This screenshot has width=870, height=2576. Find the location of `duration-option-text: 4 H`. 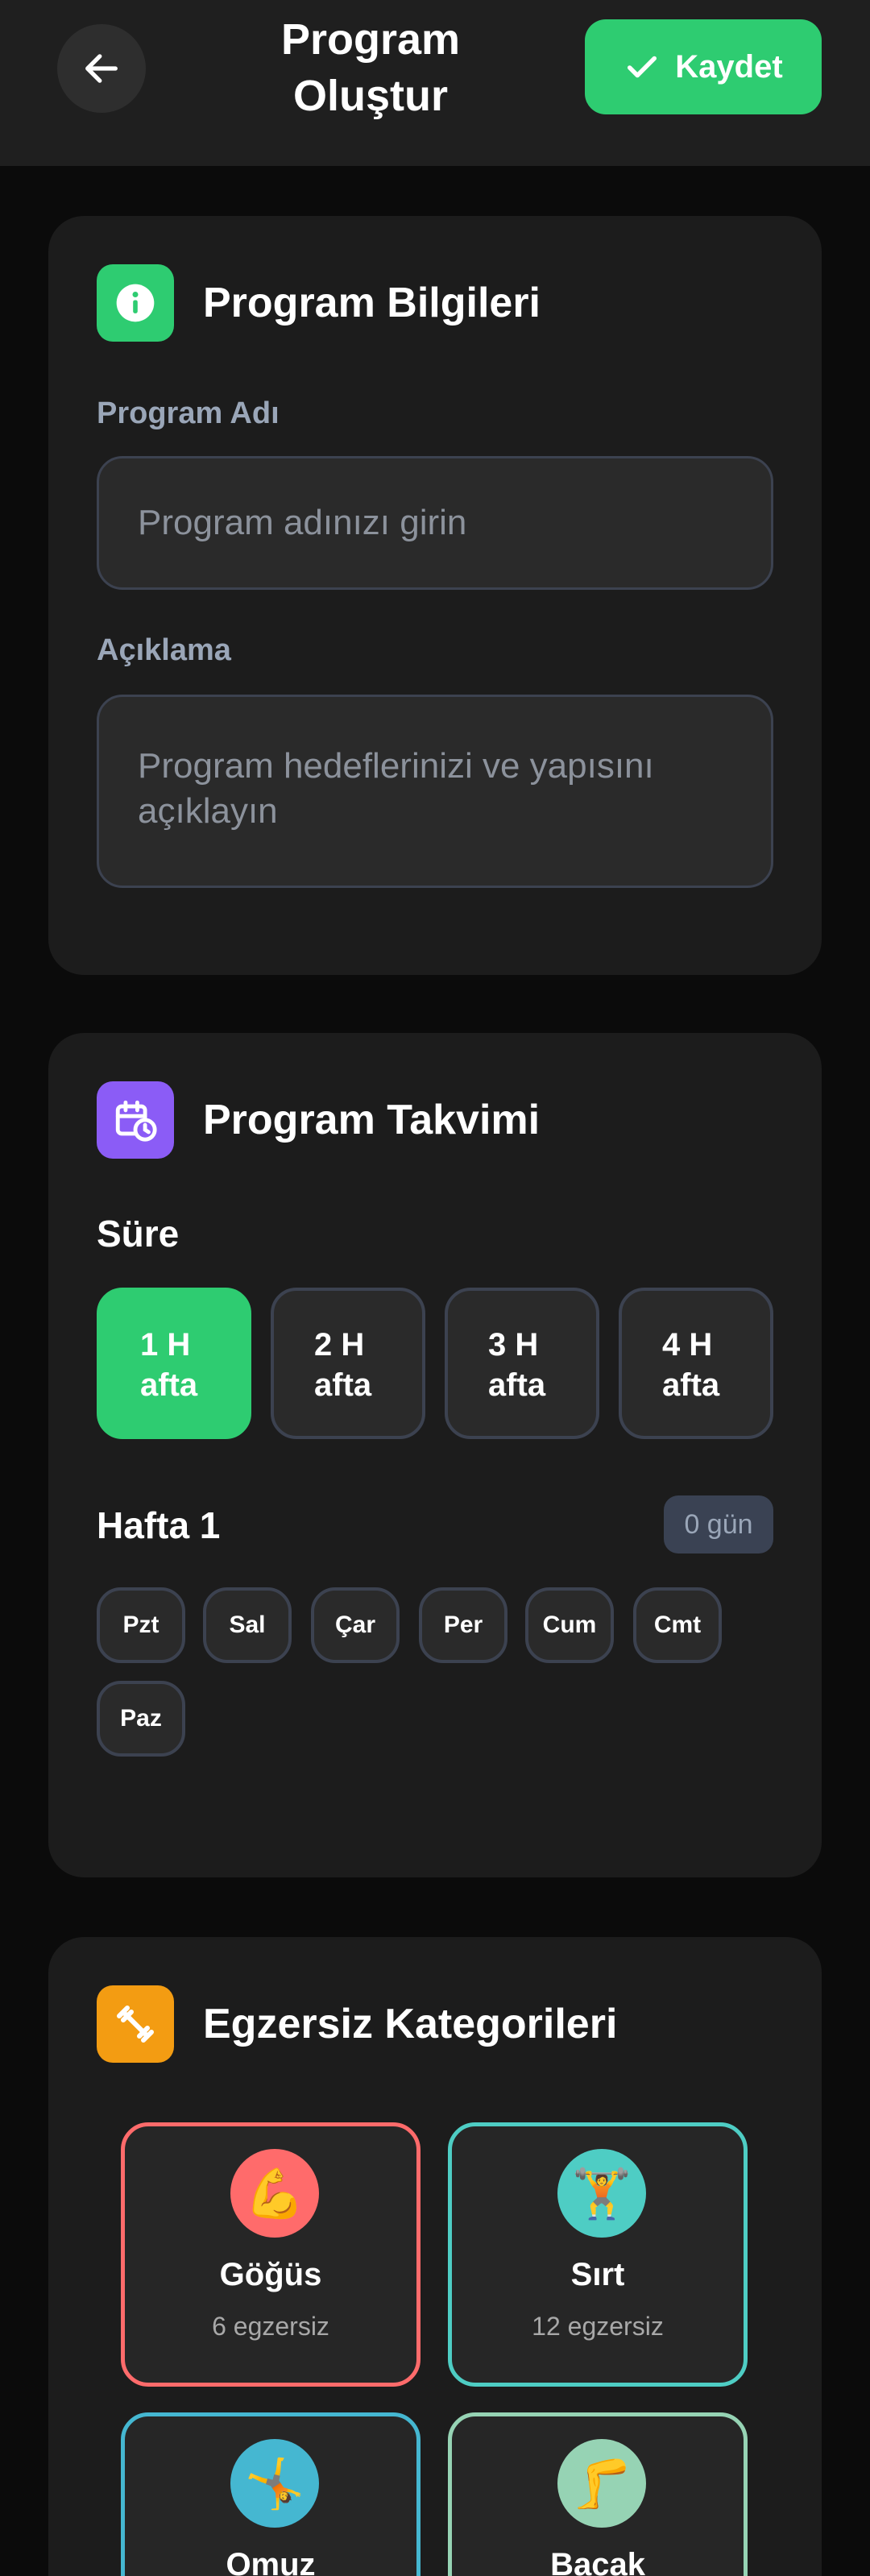

duration-option-text: 4 H is located at coordinates (687, 1345).